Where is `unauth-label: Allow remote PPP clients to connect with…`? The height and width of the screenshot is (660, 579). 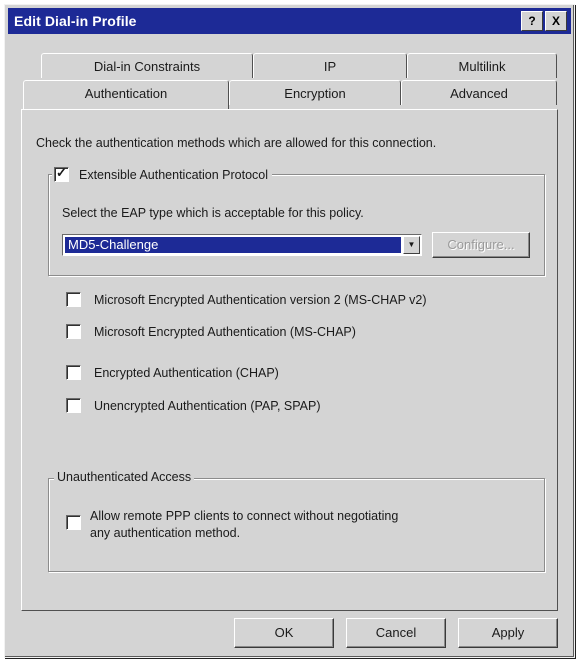
unauth-label: Allow remote PPP clients to connect with… is located at coordinates (244, 525).